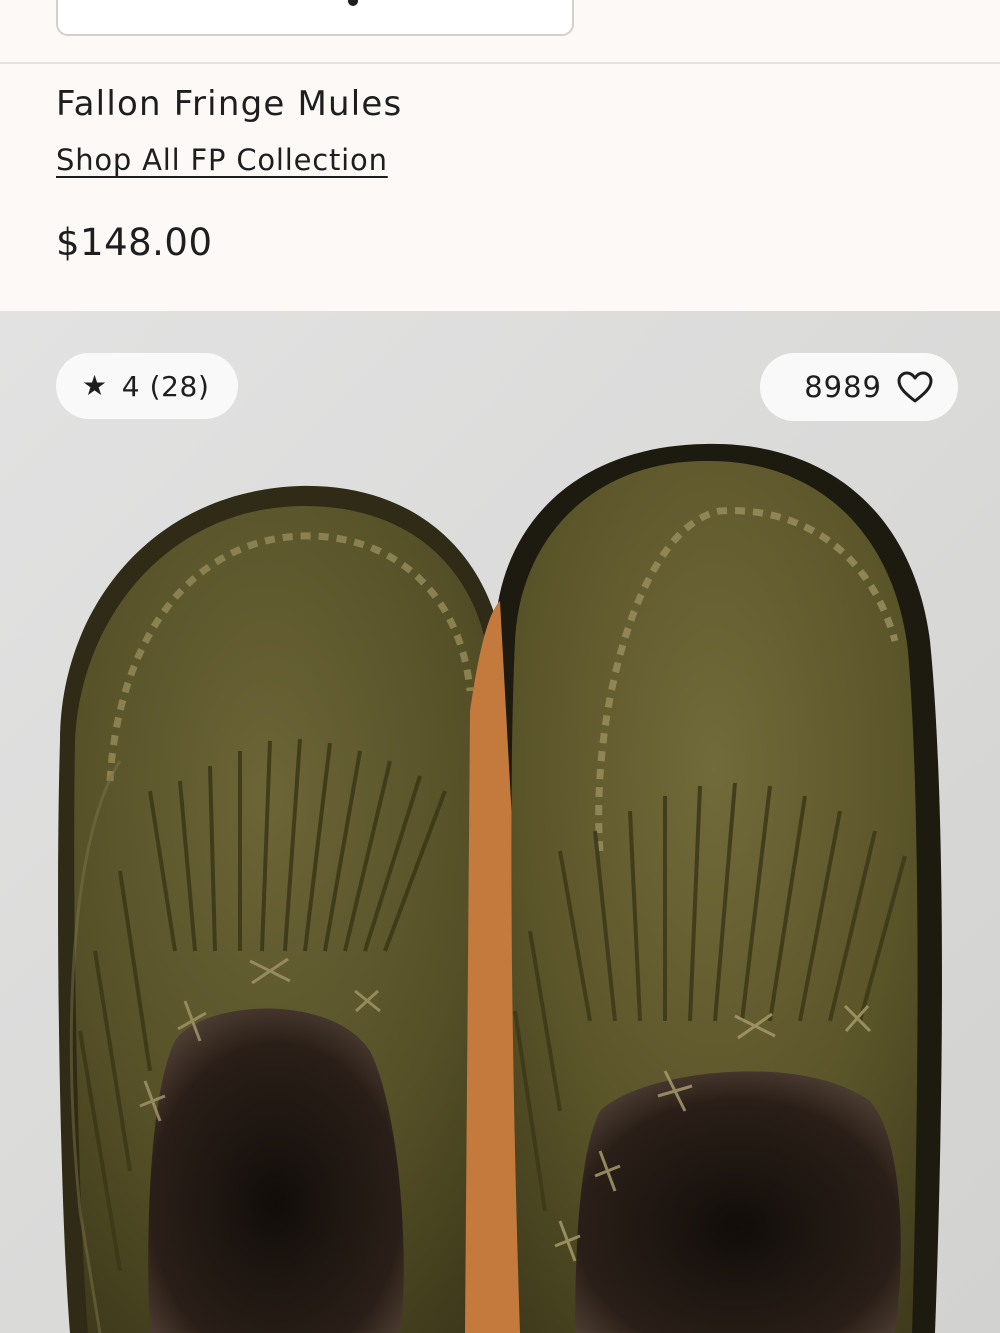 Image resolution: width=1000 pixels, height=1333 pixels. I want to click on size-select-button, so click(315, 18).